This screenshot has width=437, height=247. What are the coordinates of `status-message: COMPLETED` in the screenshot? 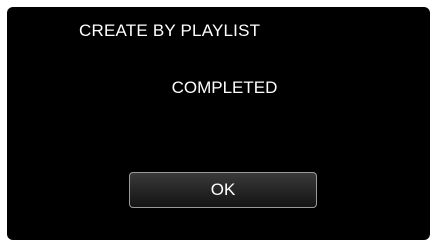 It's located at (224, 87).